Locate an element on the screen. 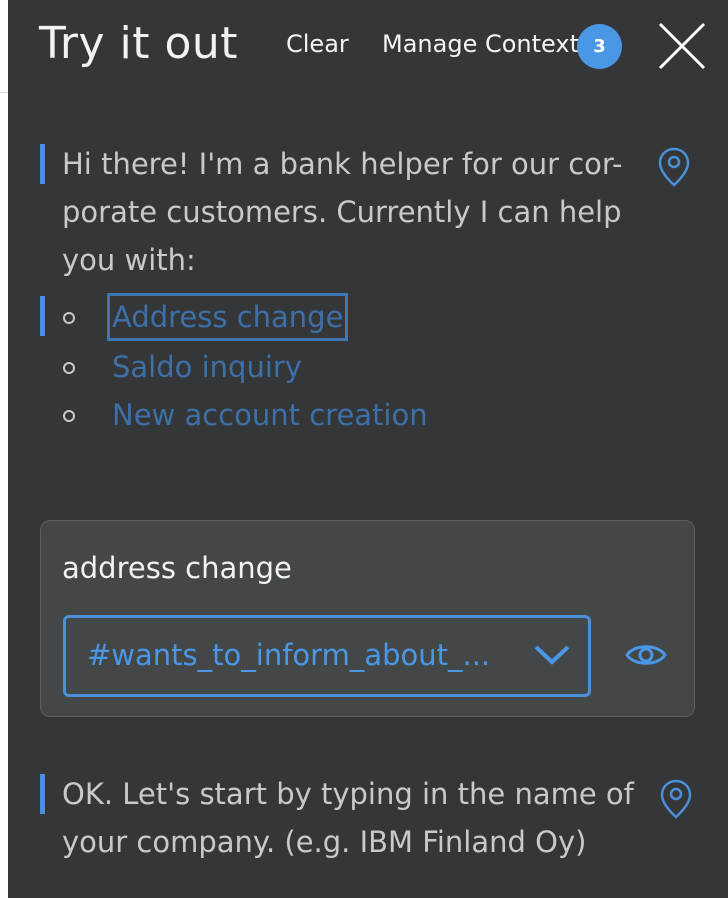  list-item: New account creation is located at coordinates (340, 418).